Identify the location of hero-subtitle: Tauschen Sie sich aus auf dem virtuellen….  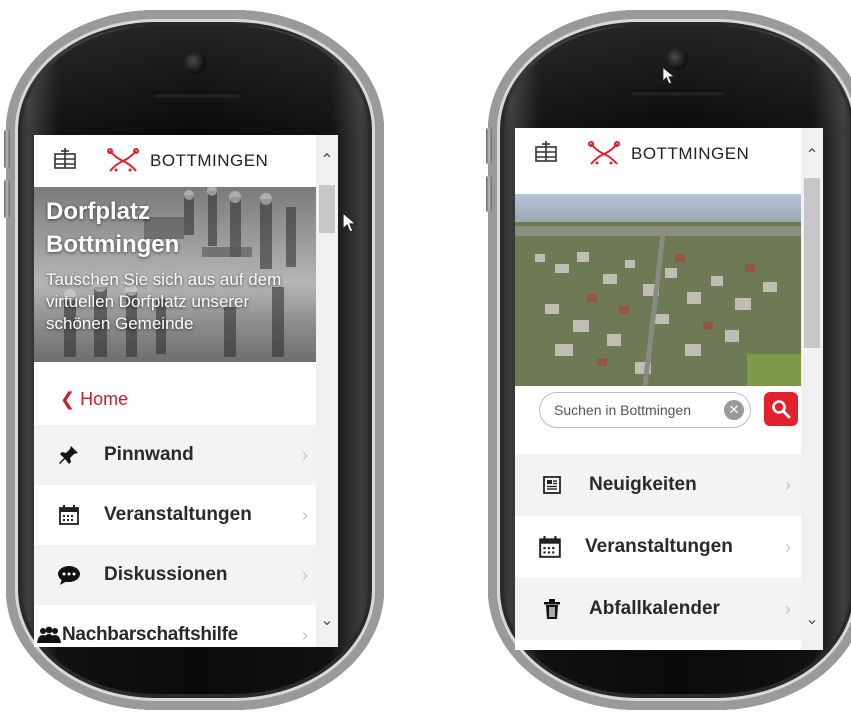
(164, 301).